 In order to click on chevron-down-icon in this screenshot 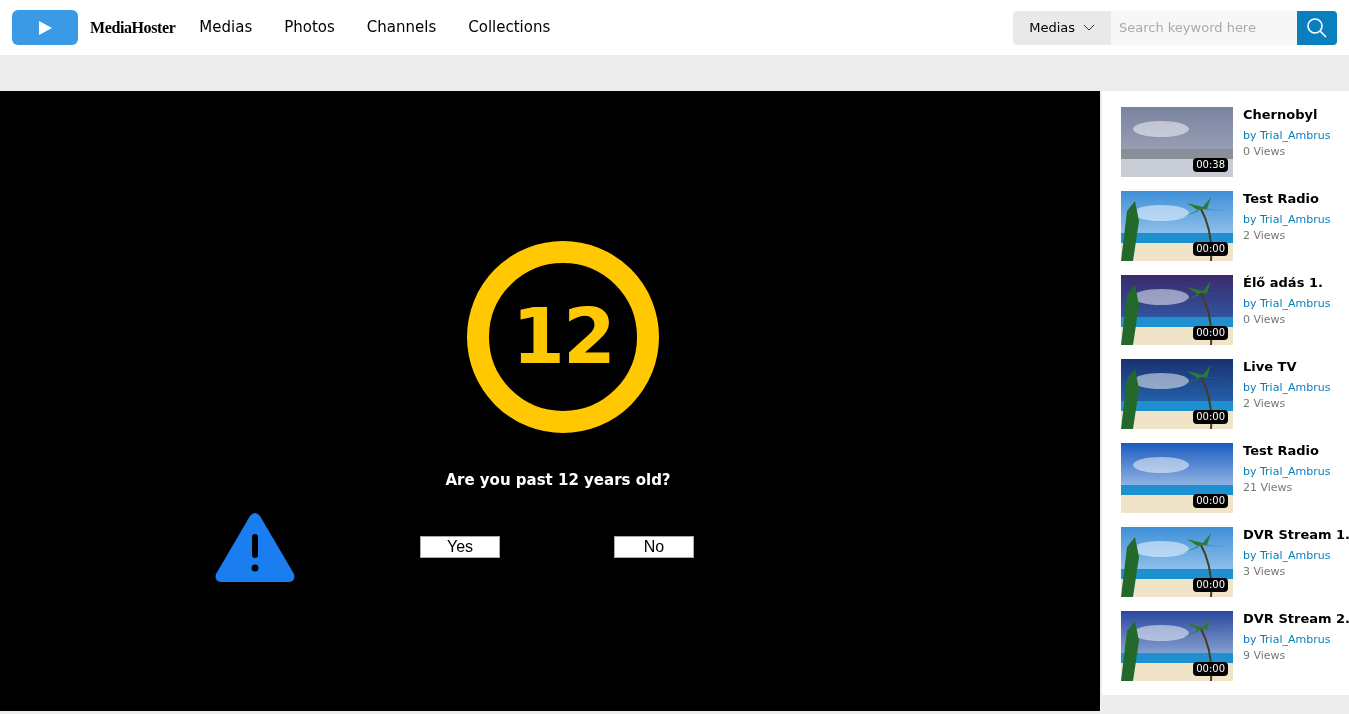, I will do `click(1089, 27)`.